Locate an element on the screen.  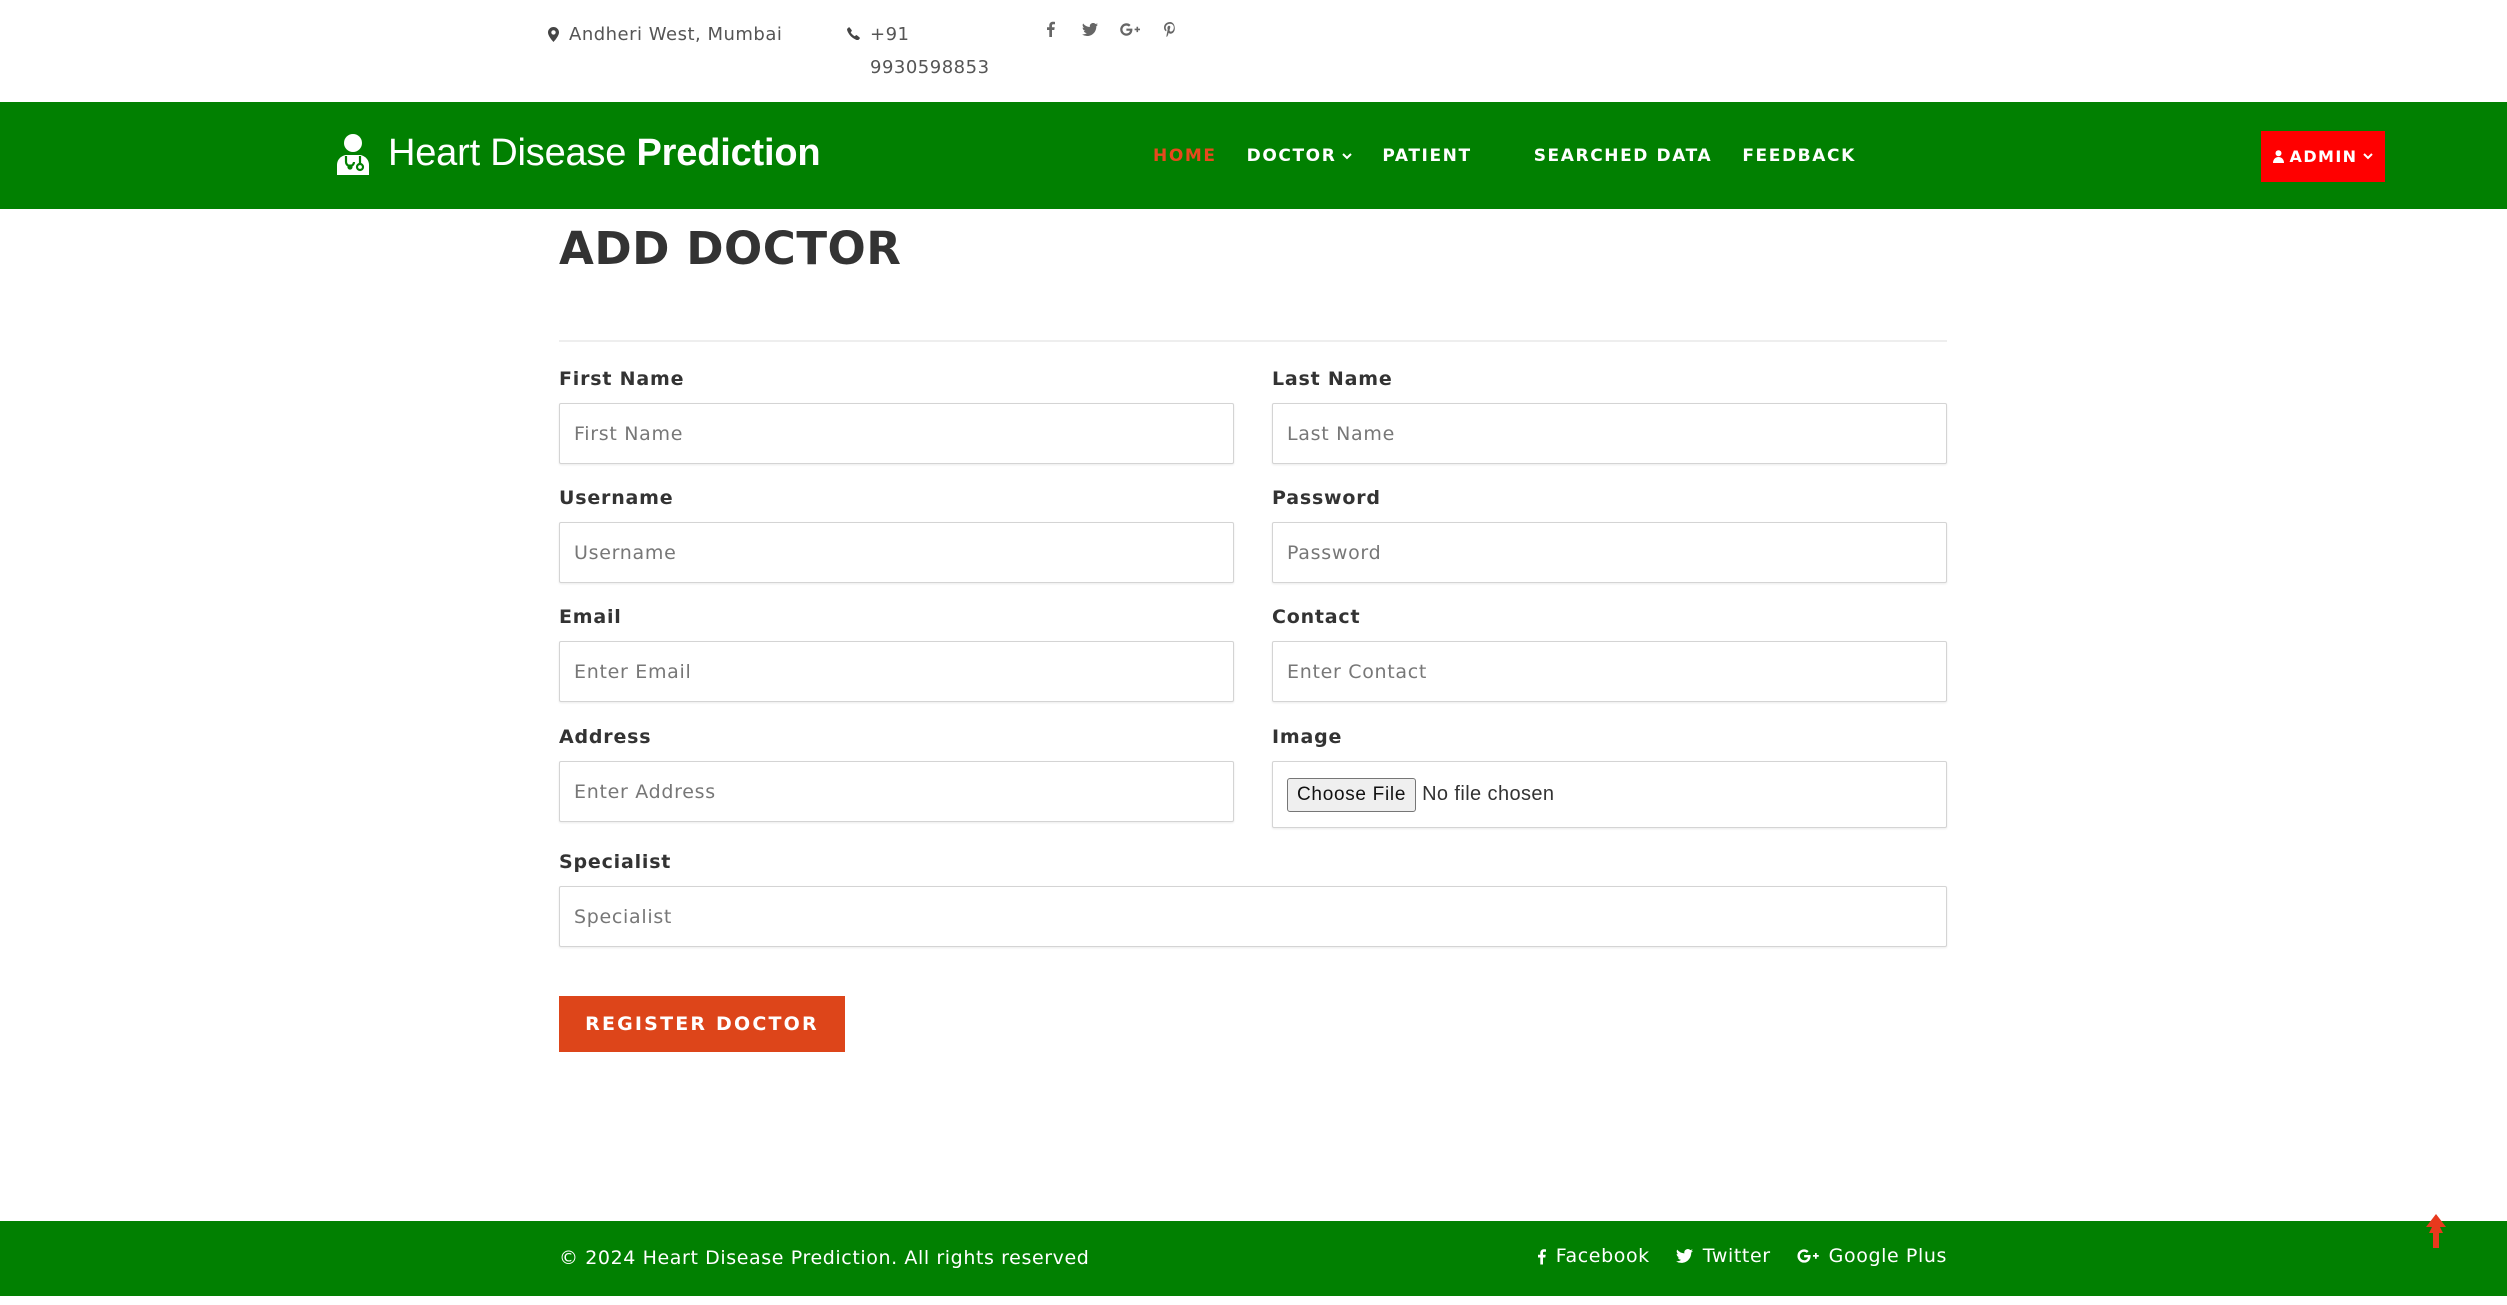
specialist-group: Specialist is located at coordinates (1253, 897).